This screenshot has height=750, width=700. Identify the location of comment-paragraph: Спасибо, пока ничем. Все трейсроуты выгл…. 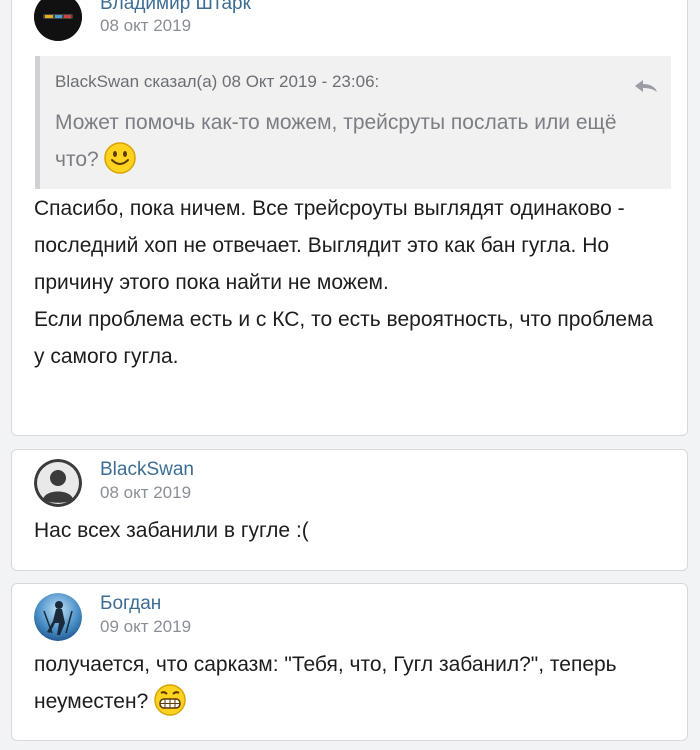
(329, 245).